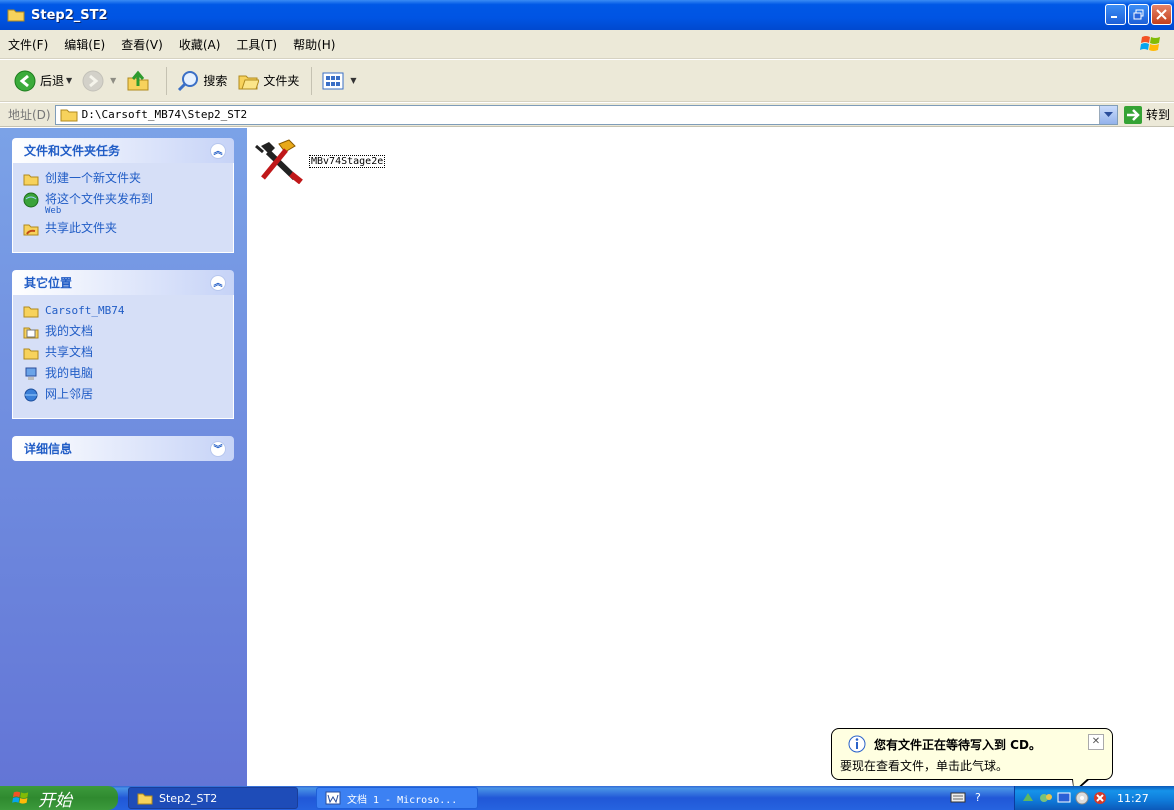  What do you see at coordinates (215, 81) in the screenshot?
I see `search-label: 搜索` at bounding box center [215, 81].